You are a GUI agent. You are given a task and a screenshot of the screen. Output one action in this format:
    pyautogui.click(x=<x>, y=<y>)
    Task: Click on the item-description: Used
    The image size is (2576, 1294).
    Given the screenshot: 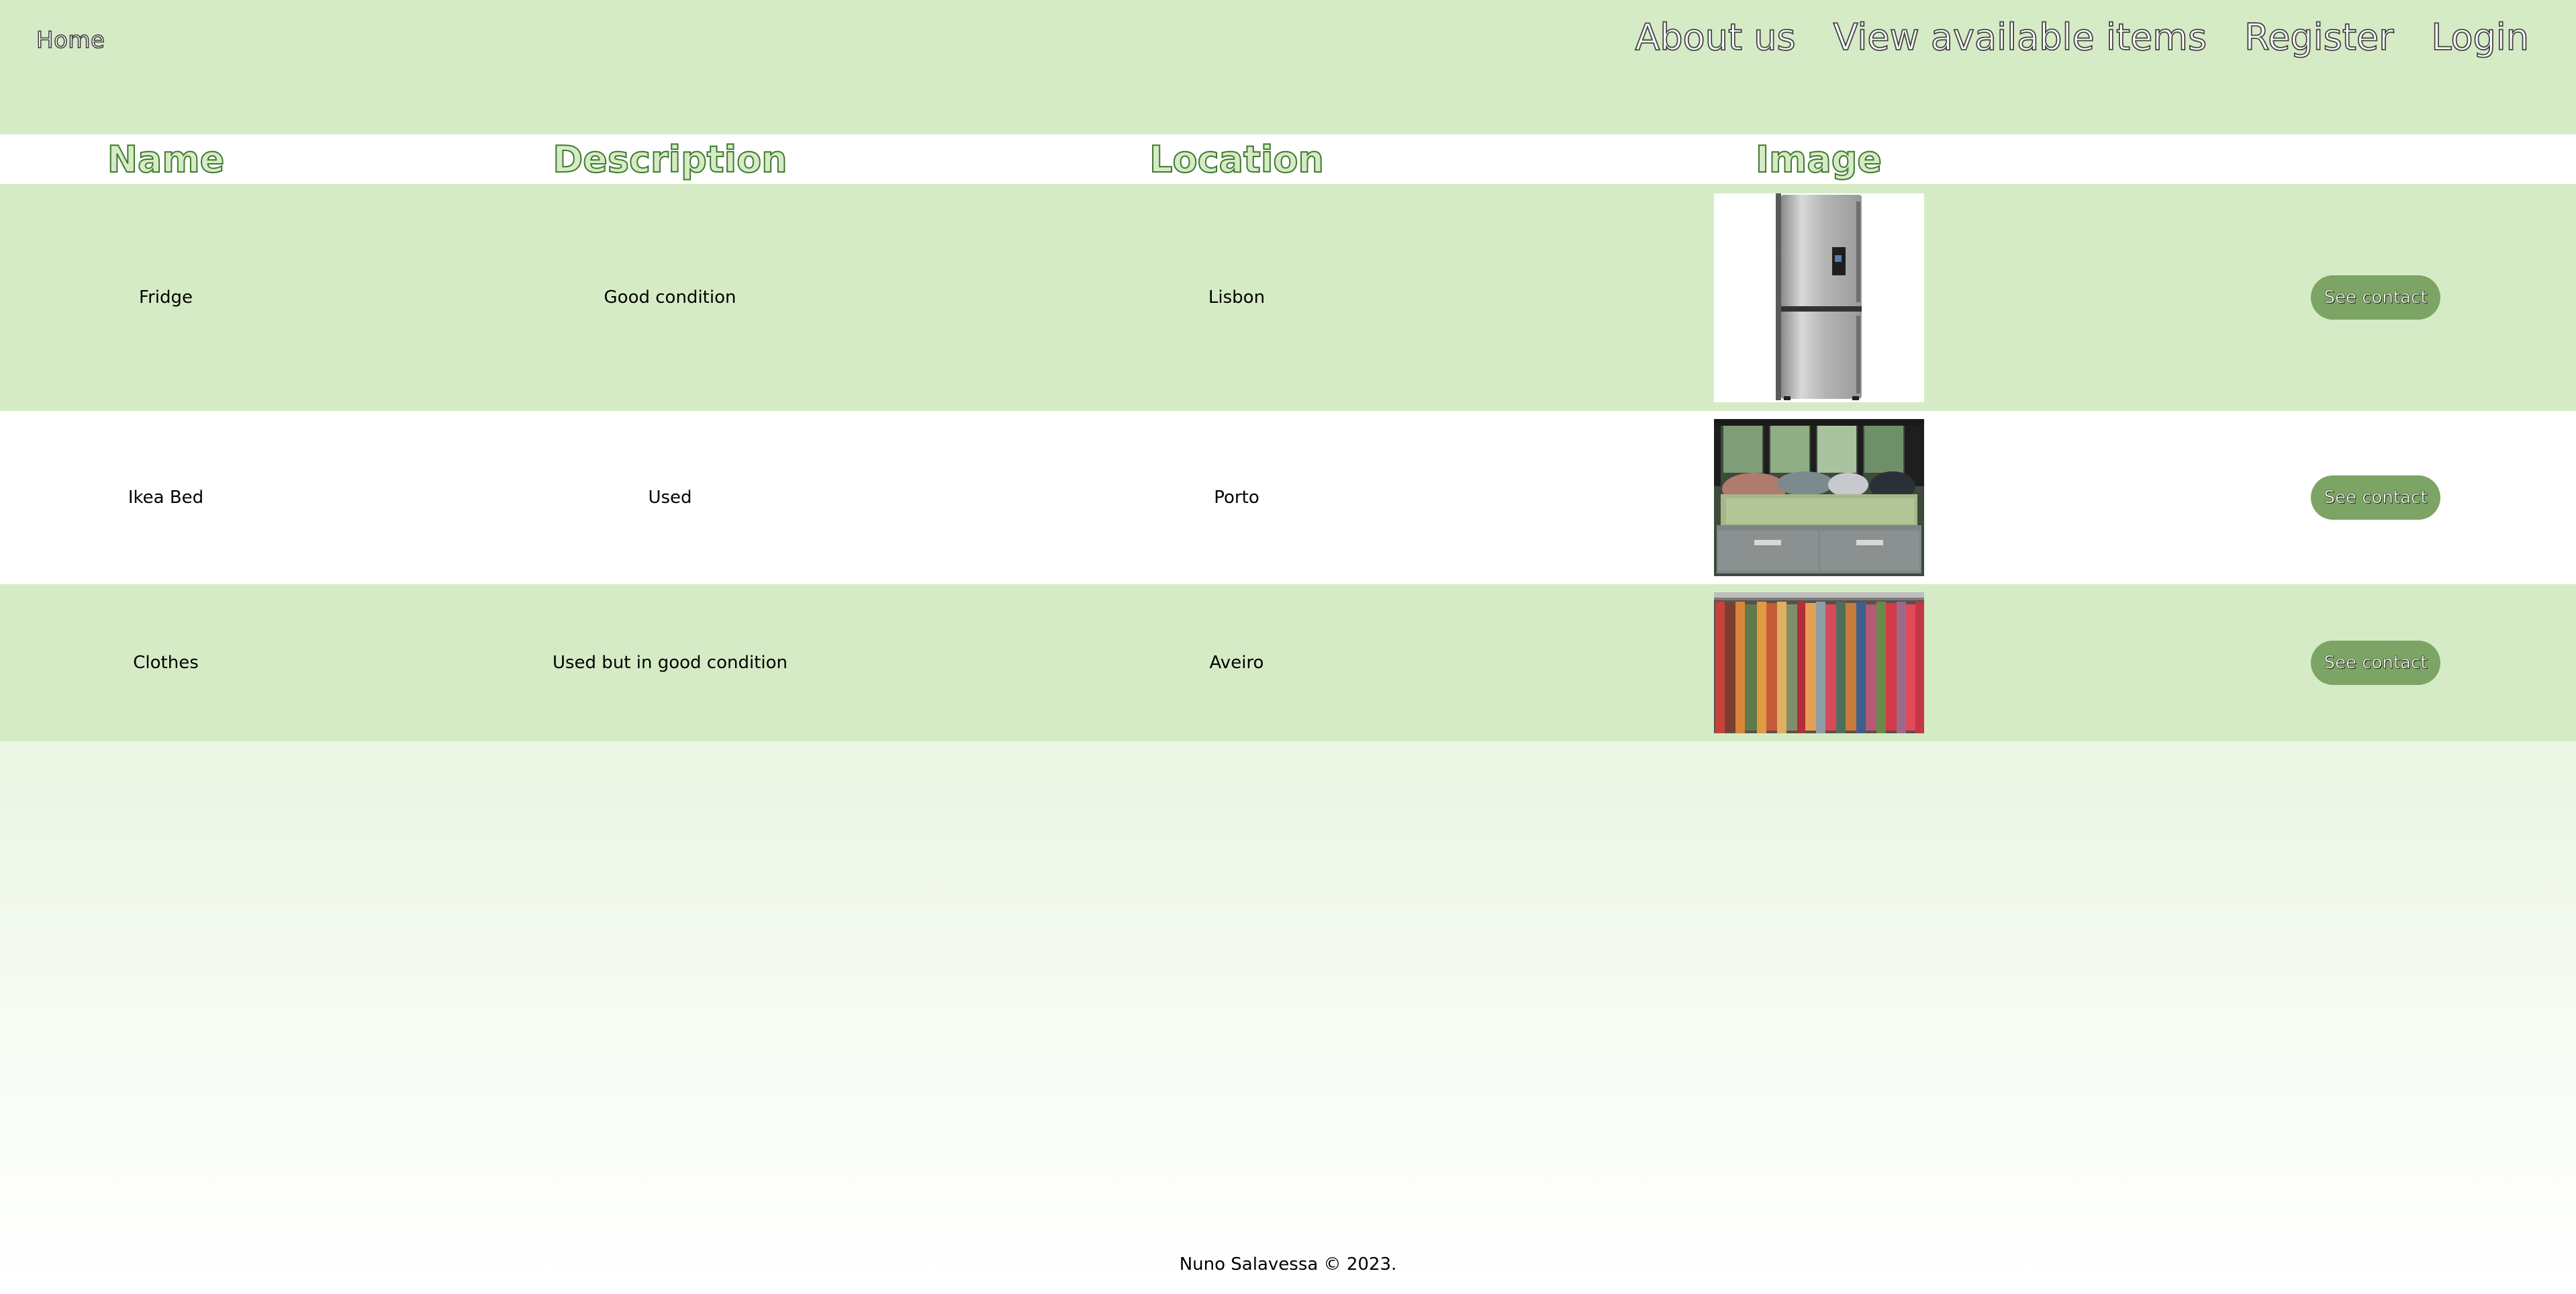 What is the action you would take?
    pyautogui.click(x=670, y=498)
    